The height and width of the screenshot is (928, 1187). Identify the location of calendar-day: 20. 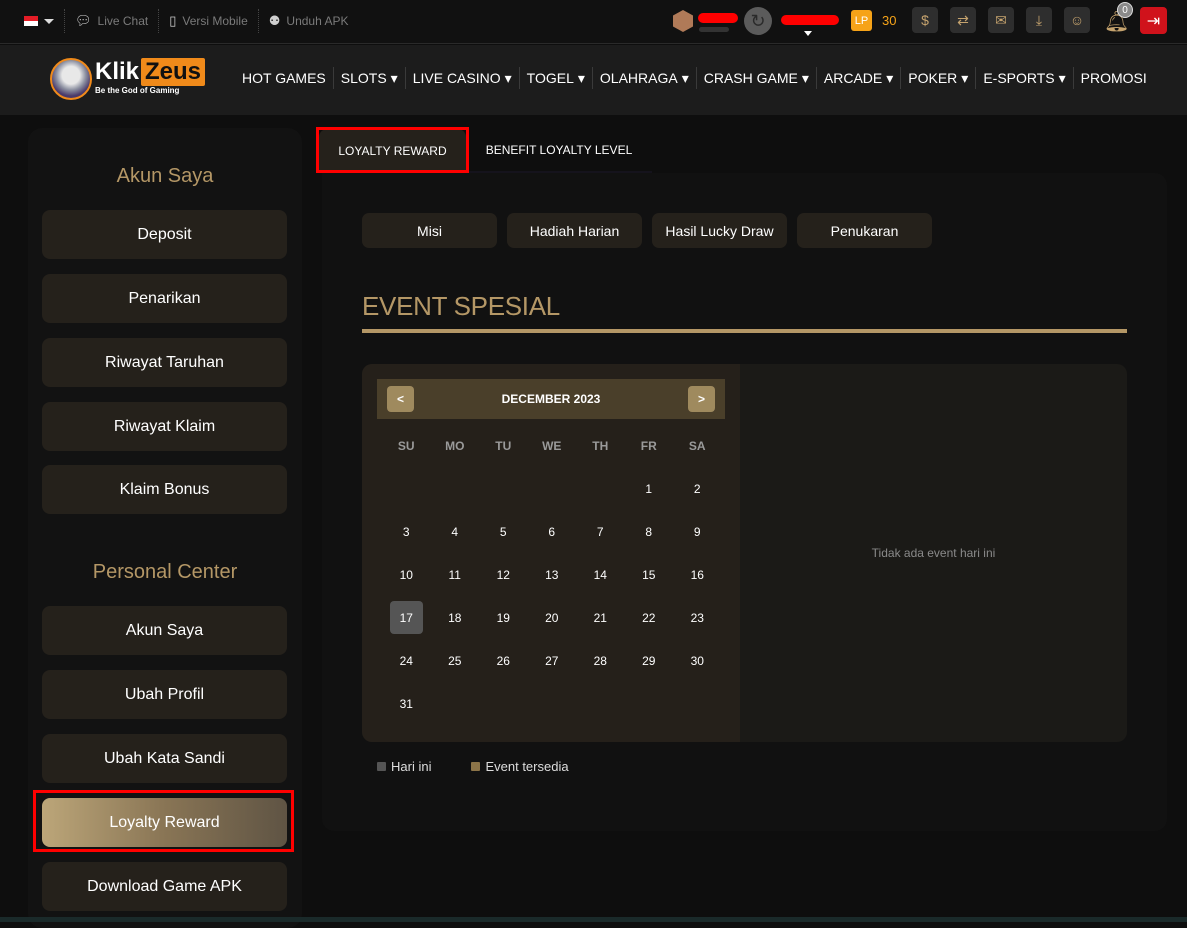
(552, 617).